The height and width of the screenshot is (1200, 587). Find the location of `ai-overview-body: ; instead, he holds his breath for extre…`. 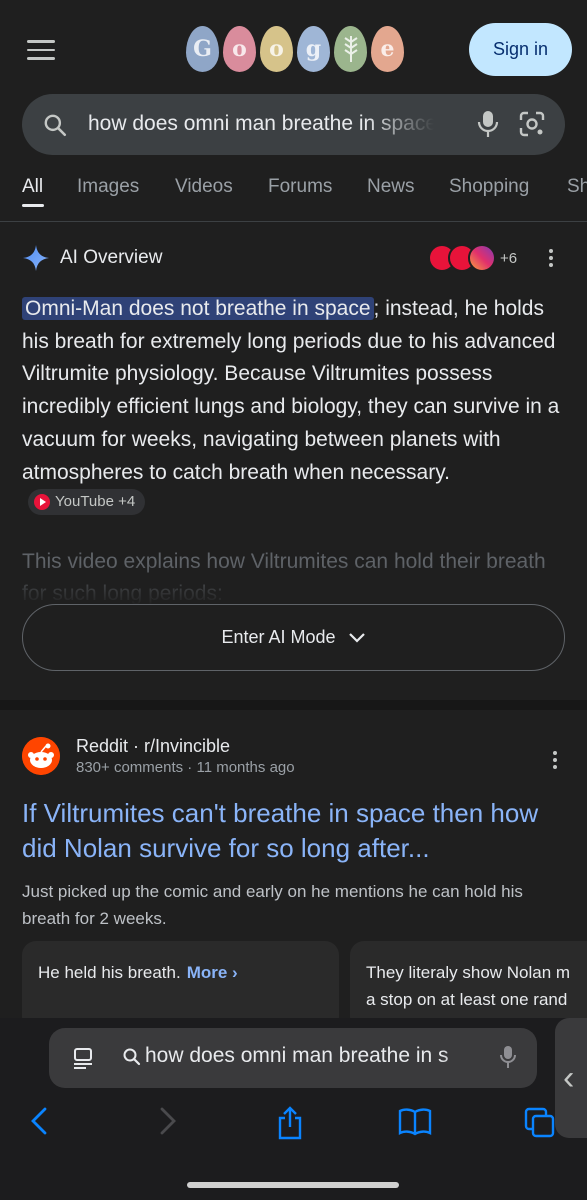

ai-overview-body: ; instead, he holds his breath for extre… is located at coordinates (291, 390).